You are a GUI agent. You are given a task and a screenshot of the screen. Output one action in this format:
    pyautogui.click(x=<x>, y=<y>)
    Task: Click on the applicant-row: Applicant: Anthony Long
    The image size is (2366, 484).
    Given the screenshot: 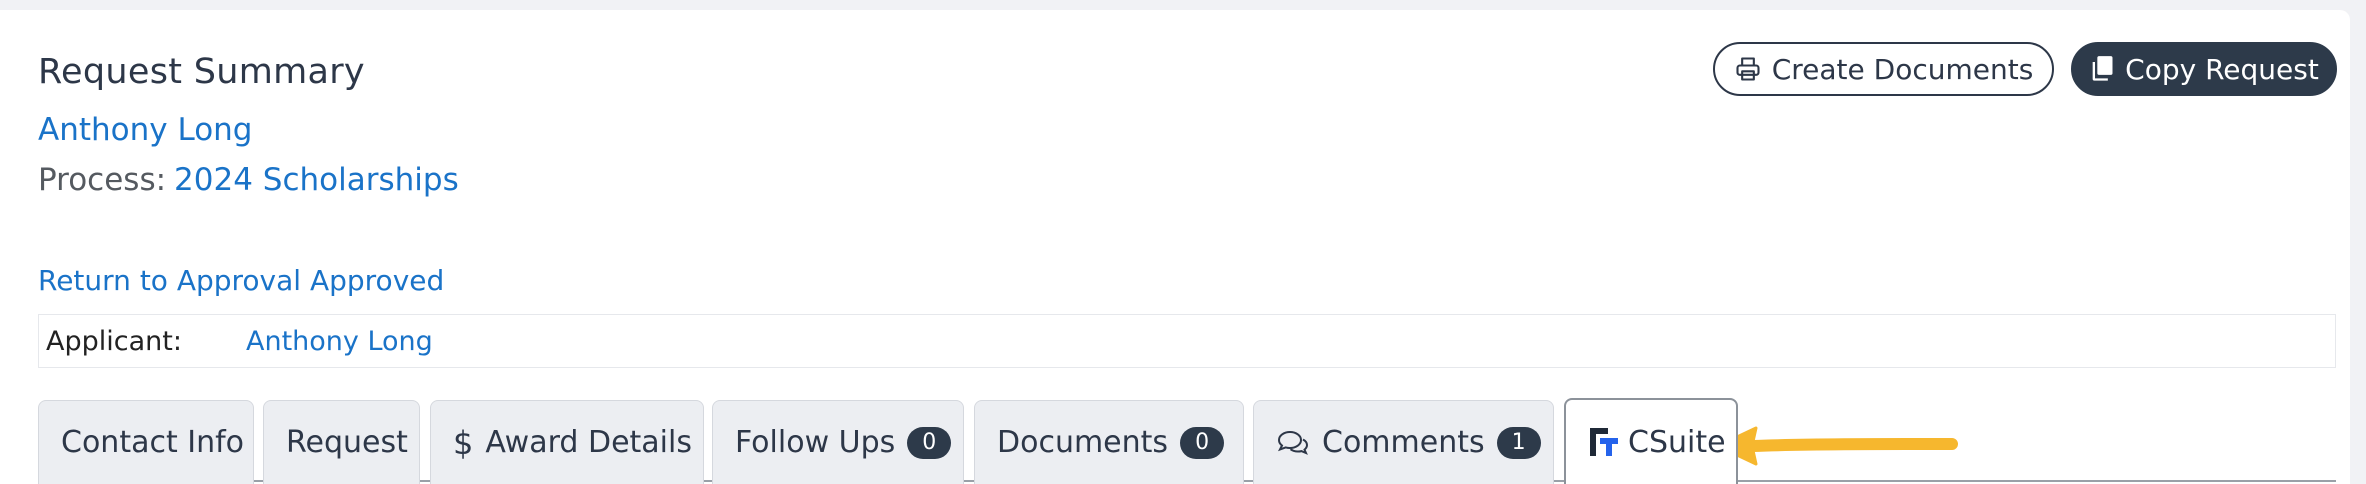 What is the action you would take?
    pyautogui.click(x=1187, y=341)
    